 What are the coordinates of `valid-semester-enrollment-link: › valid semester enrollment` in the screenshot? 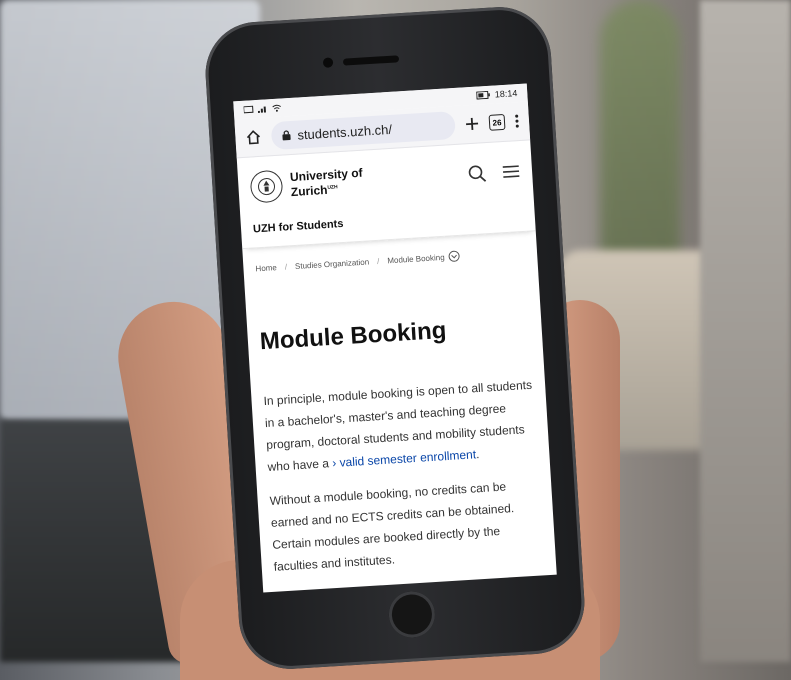 It's located at (404, 458).